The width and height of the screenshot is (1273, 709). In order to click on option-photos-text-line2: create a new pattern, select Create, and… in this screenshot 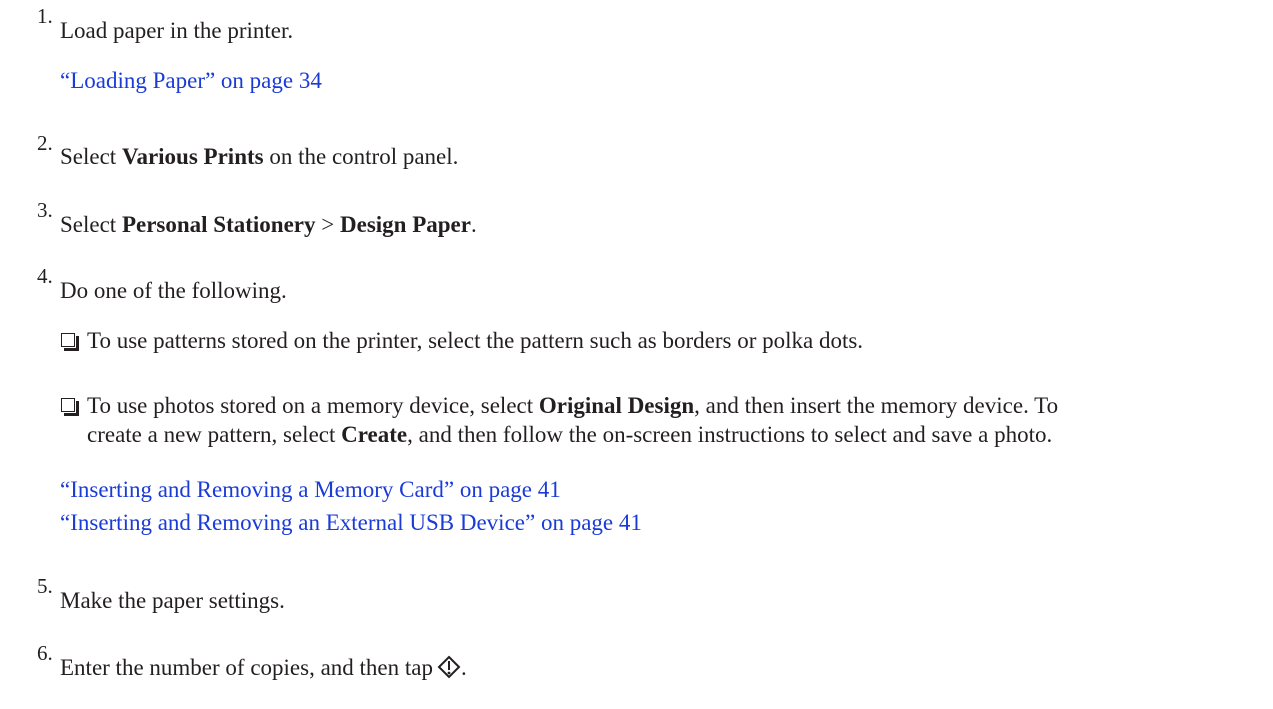, I will do `click(570, 434)`.